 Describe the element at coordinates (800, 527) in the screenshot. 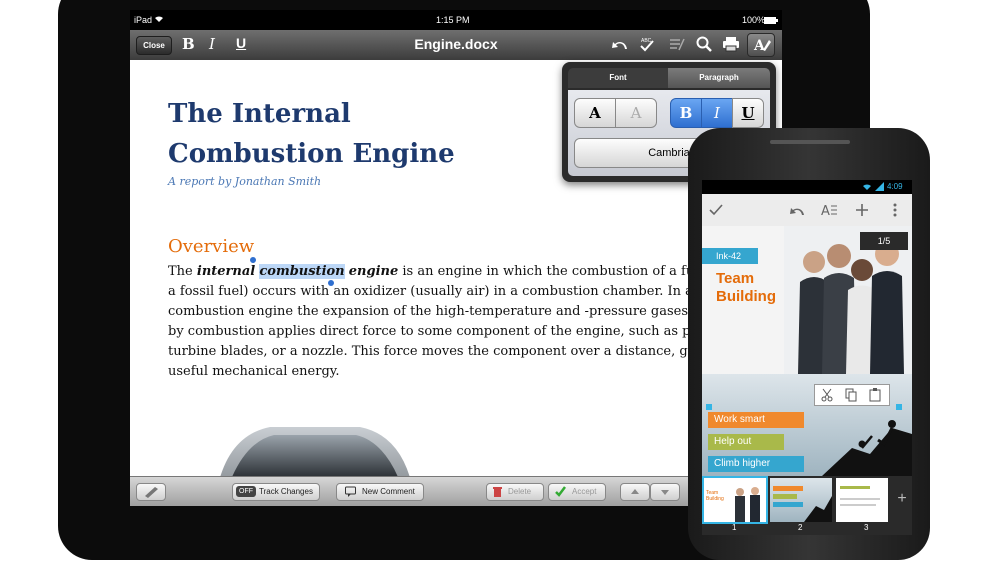

I see `thumbnail-2-number: 2` at that location.